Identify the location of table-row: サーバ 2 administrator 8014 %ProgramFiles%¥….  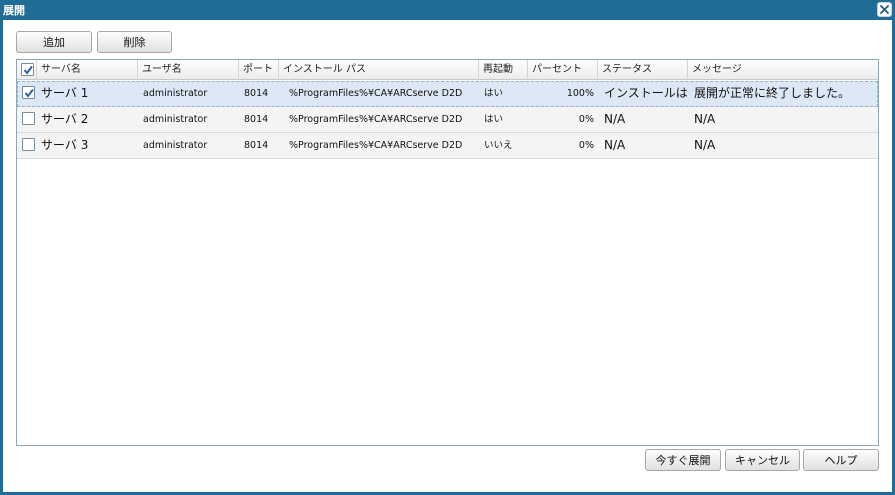
(447, 120).